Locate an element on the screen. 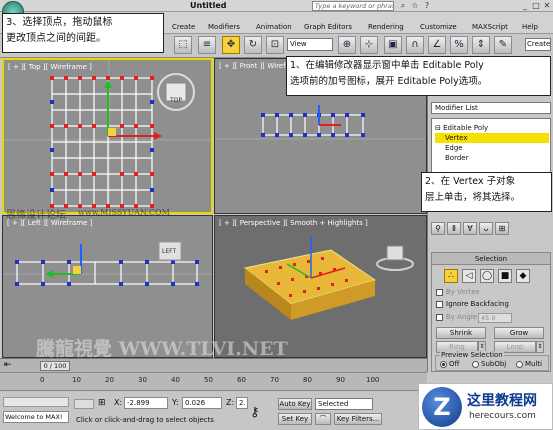 The height and width of the screenshot is (430, 553). site-url: herecours.com is located at coordinates (502, 416).